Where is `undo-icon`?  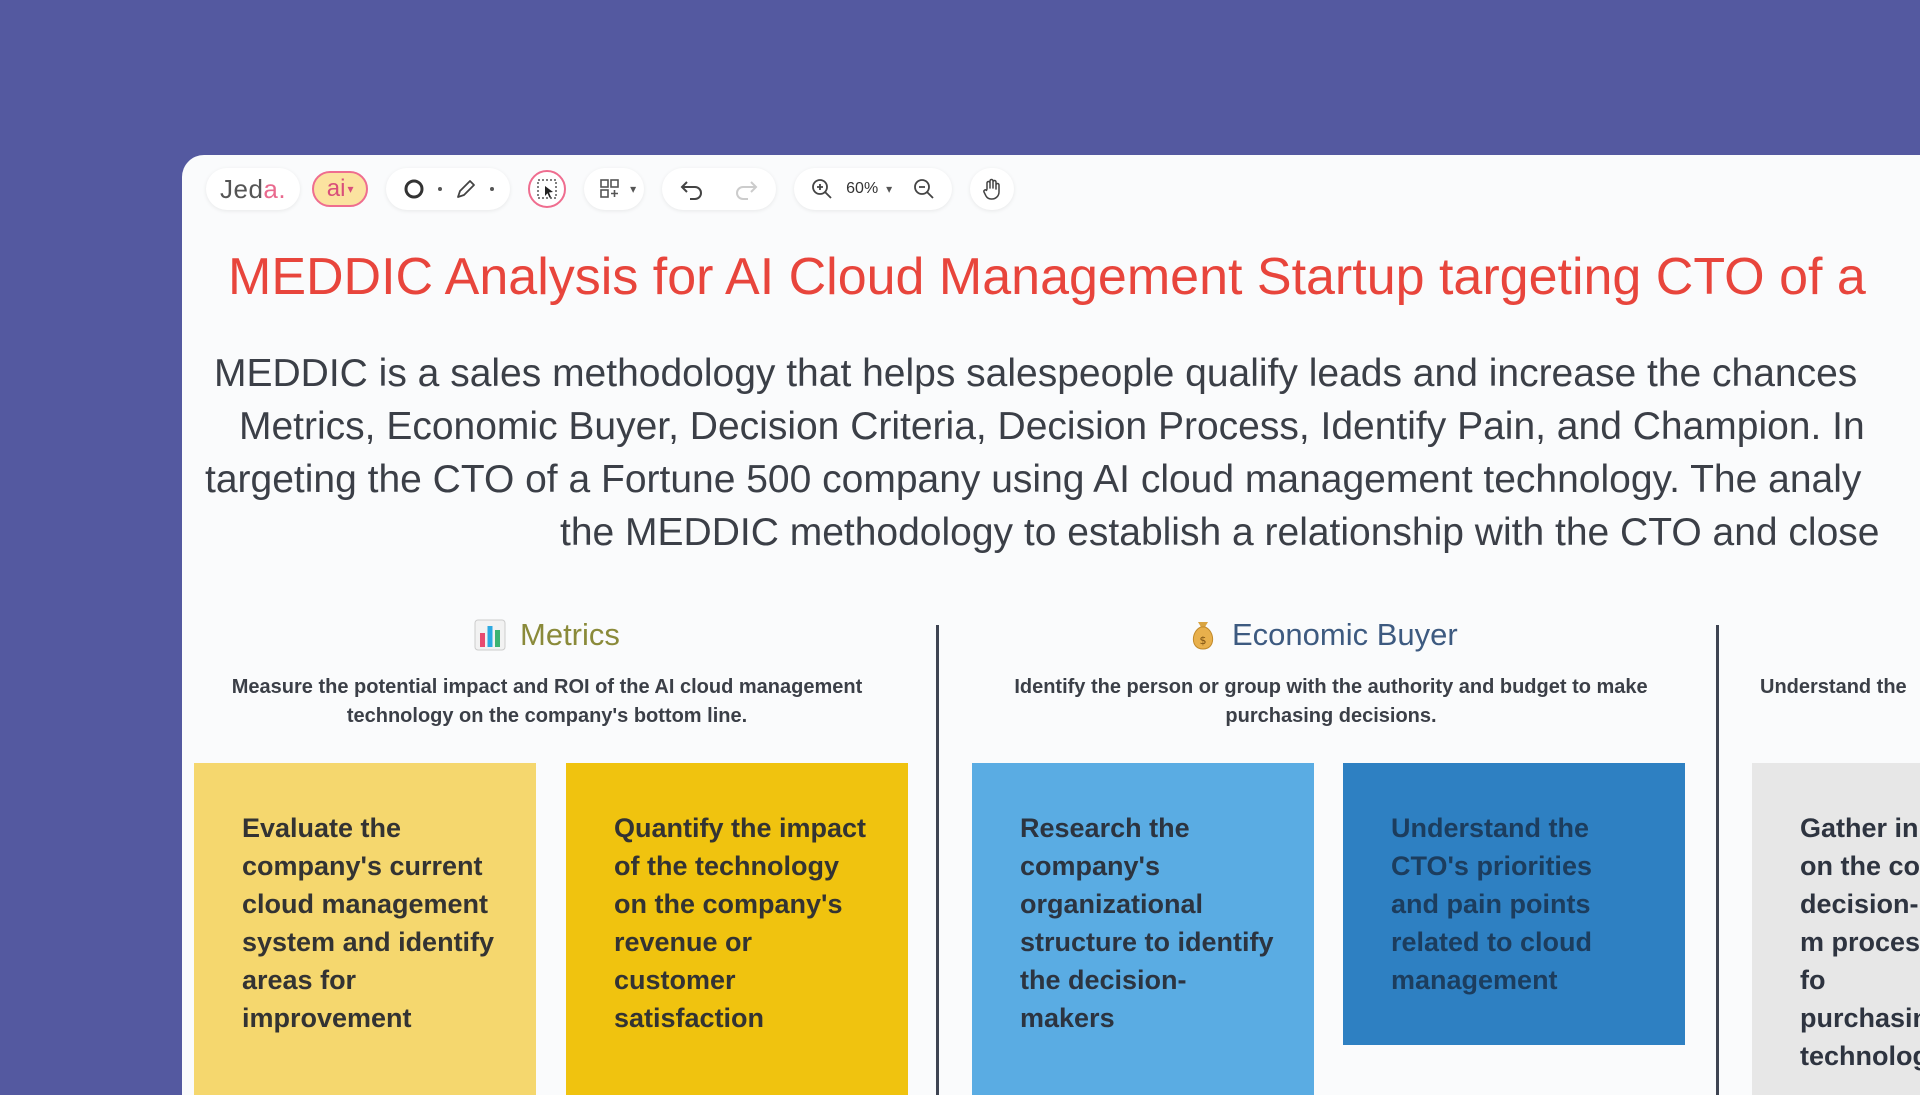
undo-icon is located at coordinates (692, 189).